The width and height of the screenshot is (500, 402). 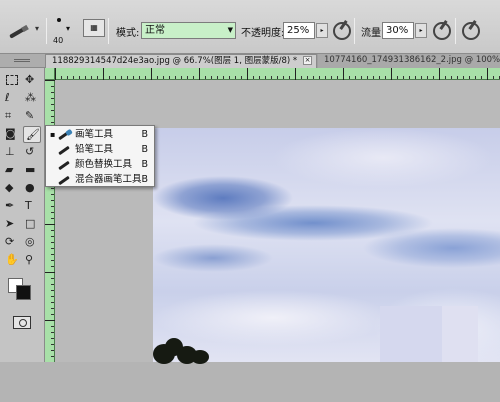 I want to click on clone-stamp-tool-icon: ⊥, so click(x=12, y=152).